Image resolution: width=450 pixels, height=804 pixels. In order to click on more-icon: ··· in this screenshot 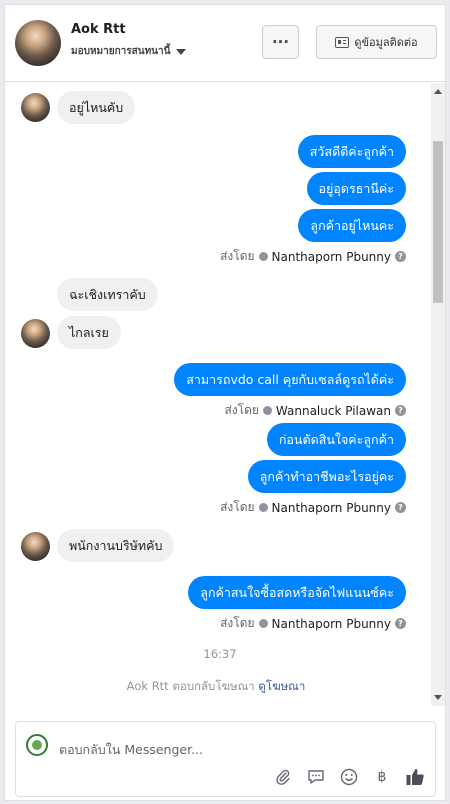, I will do `click(280, 42)`.